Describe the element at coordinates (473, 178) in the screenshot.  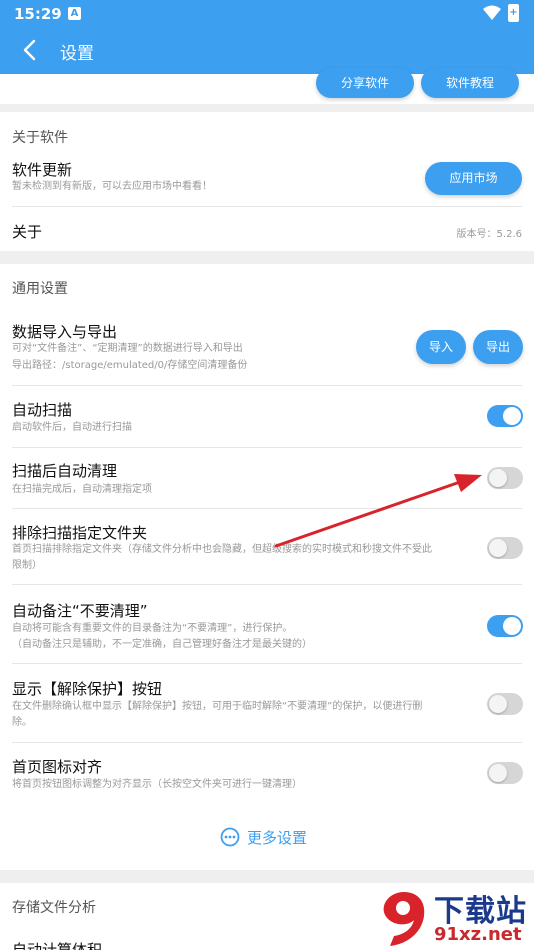
I see `app-market-button: 应用市场` at that location.